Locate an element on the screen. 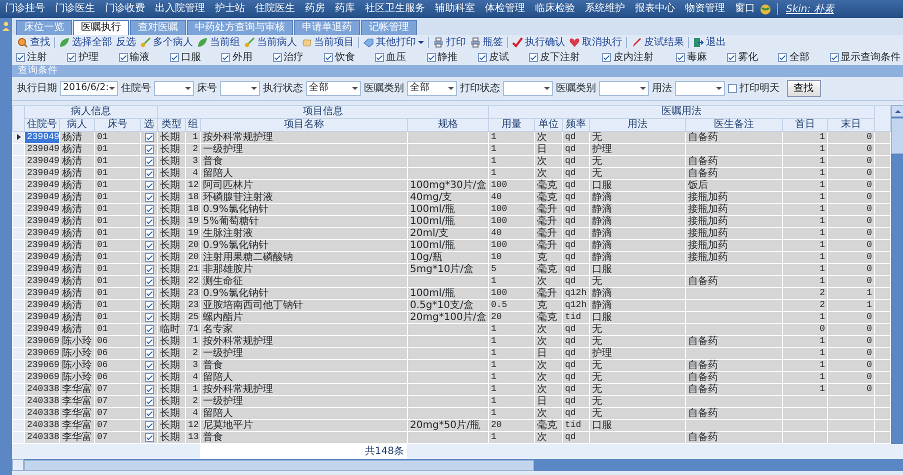 This screenshot has height=475, width=903. table-cell-text: 长期 is located at coordinates (170, 269).